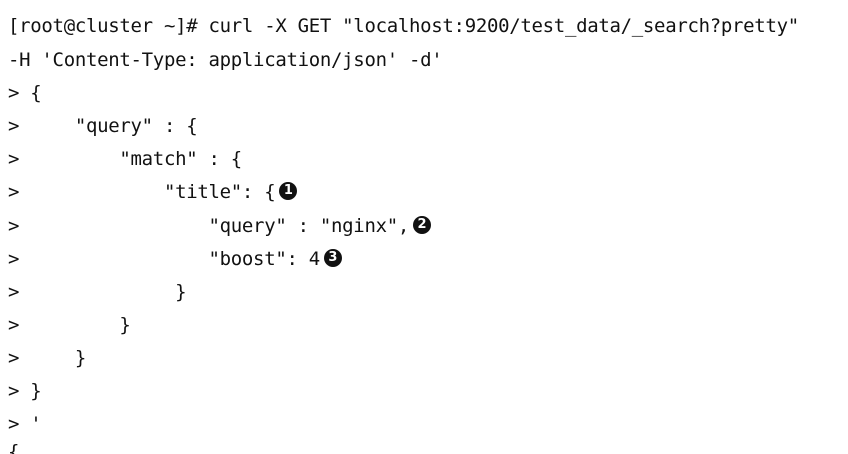 The height and width of the screenshot is (454, 848). What do you see at coordinates (142, 192) in the screenshot?
I see `json-line: > "title": {` at bounding box center [142, 192].